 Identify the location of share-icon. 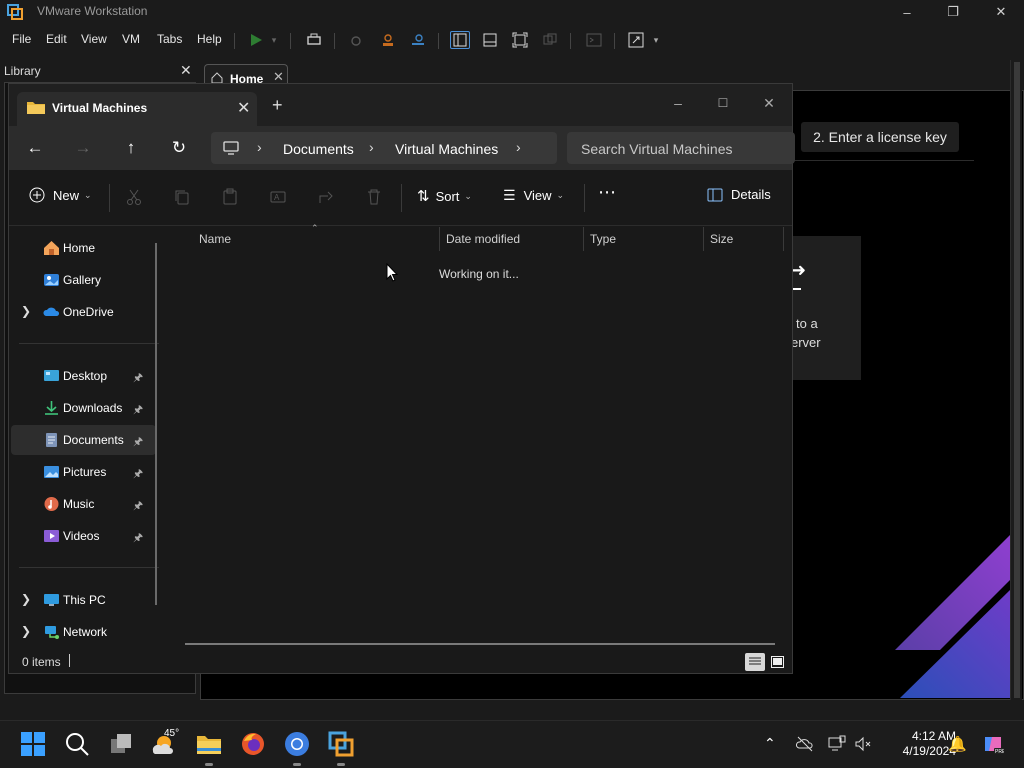
(326, 197).